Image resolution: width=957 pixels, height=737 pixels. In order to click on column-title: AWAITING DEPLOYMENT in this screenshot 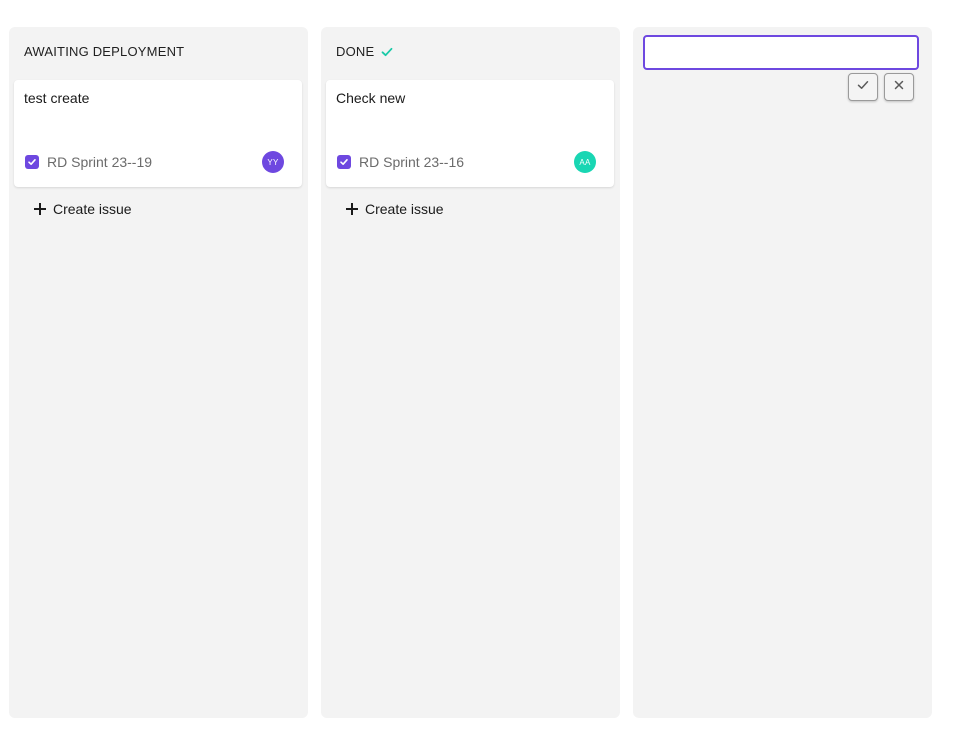, I will do `click(104, 51)`.